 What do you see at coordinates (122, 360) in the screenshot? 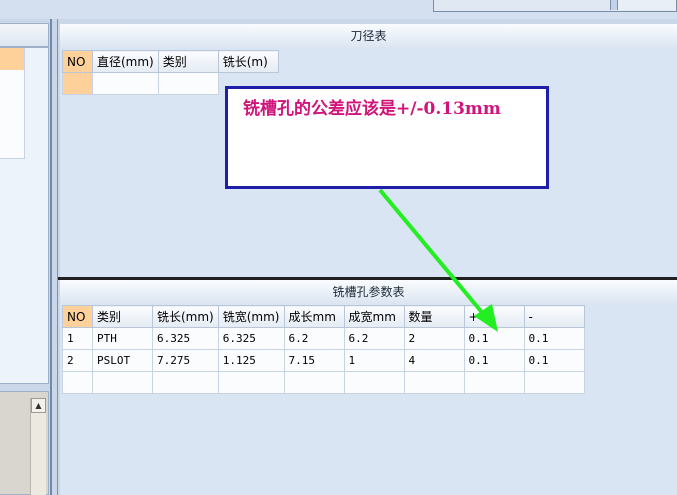
I see `table-cell: PSLOT` at bounding box center [122, 360].